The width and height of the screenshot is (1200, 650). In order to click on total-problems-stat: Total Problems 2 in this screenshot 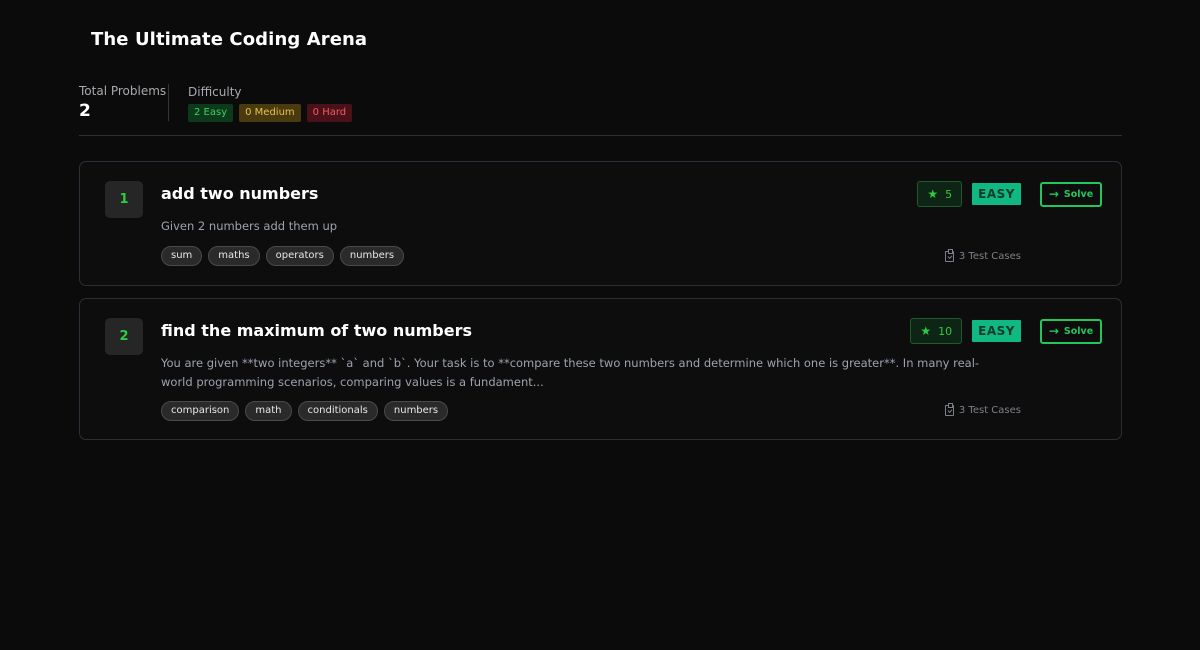, I will do `click(122, 102)`.